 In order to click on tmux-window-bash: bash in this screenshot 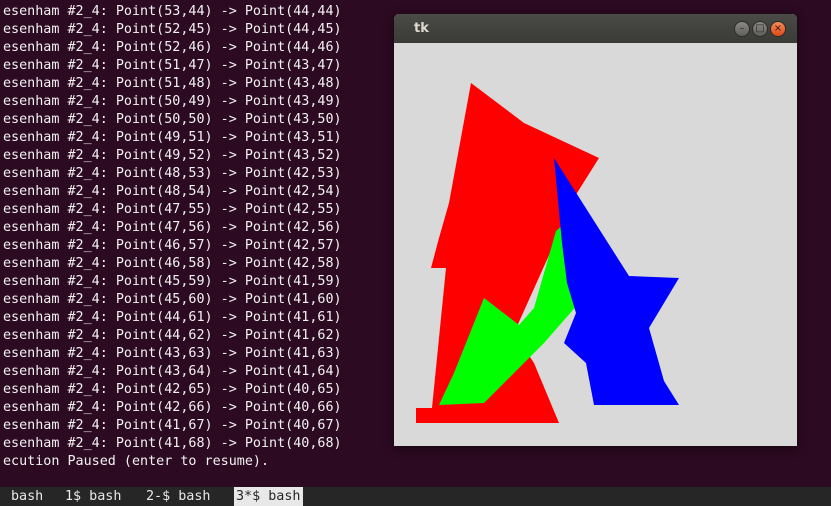, I will do `click(27, 496)`.